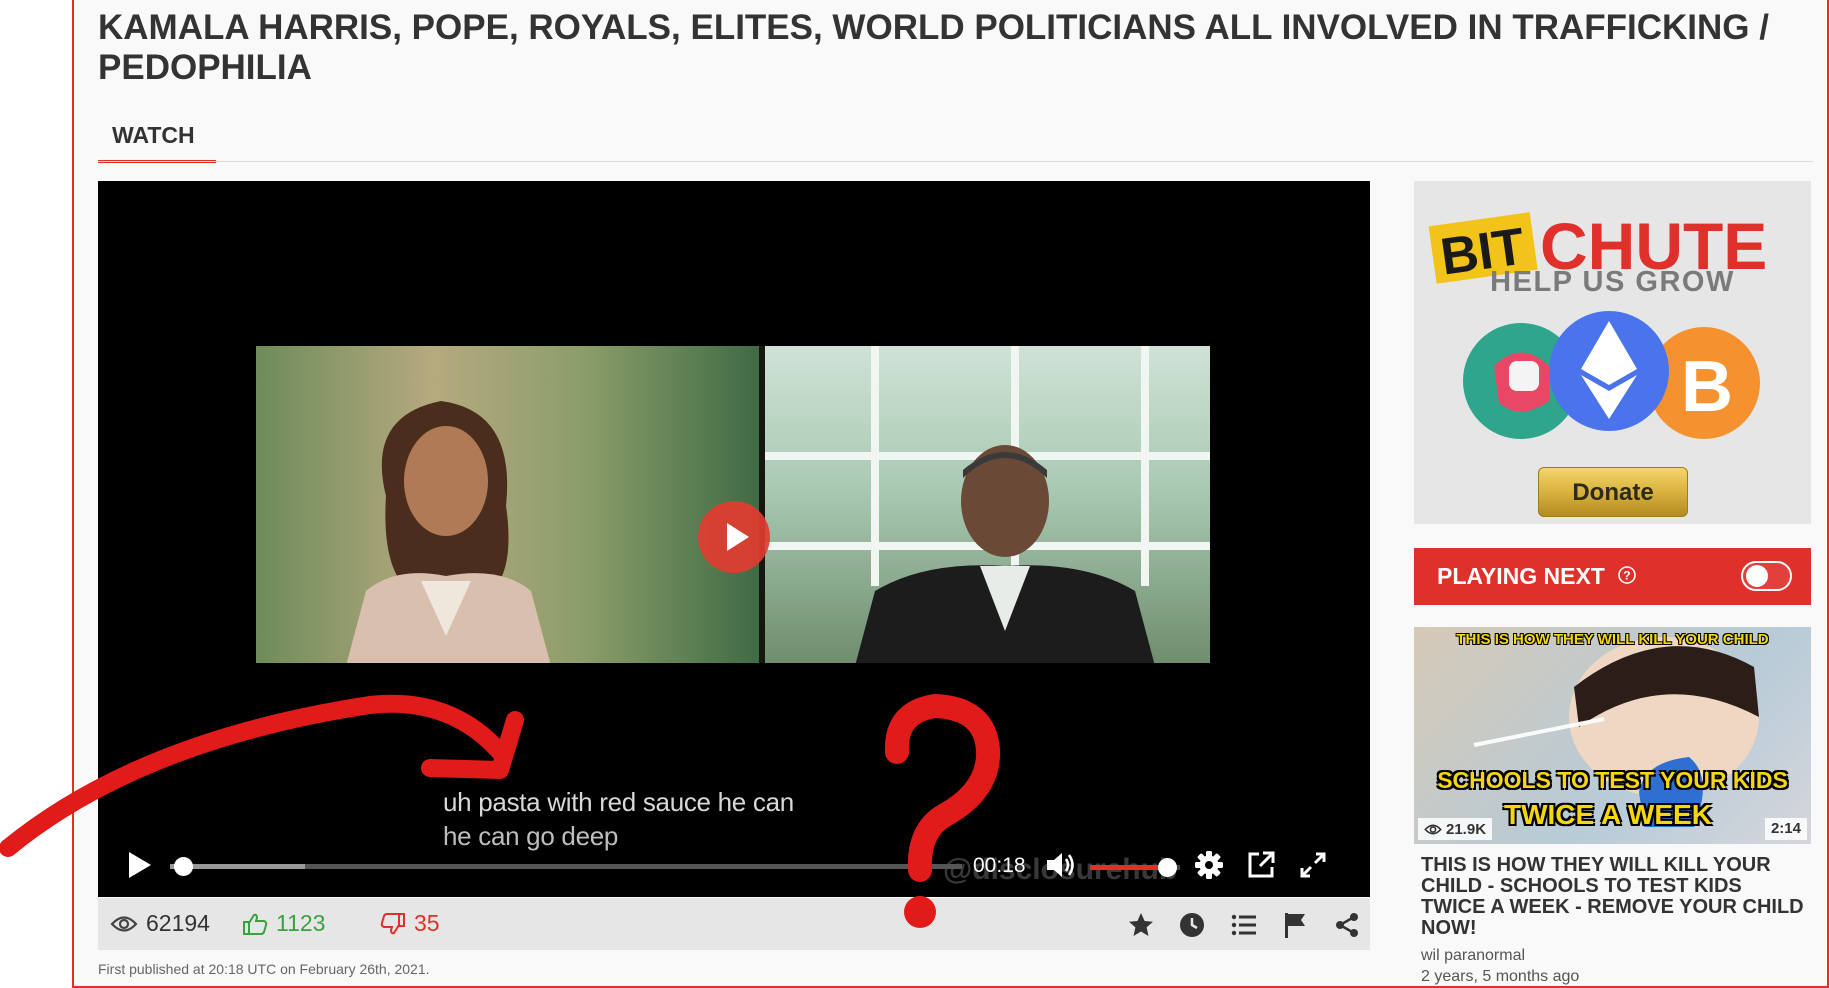 This screenshot has height=988, width=1829. Describe the element at coordinates (1785, 829) in the screenshot. I see `thumbnail-duration: 2:14` at that location.